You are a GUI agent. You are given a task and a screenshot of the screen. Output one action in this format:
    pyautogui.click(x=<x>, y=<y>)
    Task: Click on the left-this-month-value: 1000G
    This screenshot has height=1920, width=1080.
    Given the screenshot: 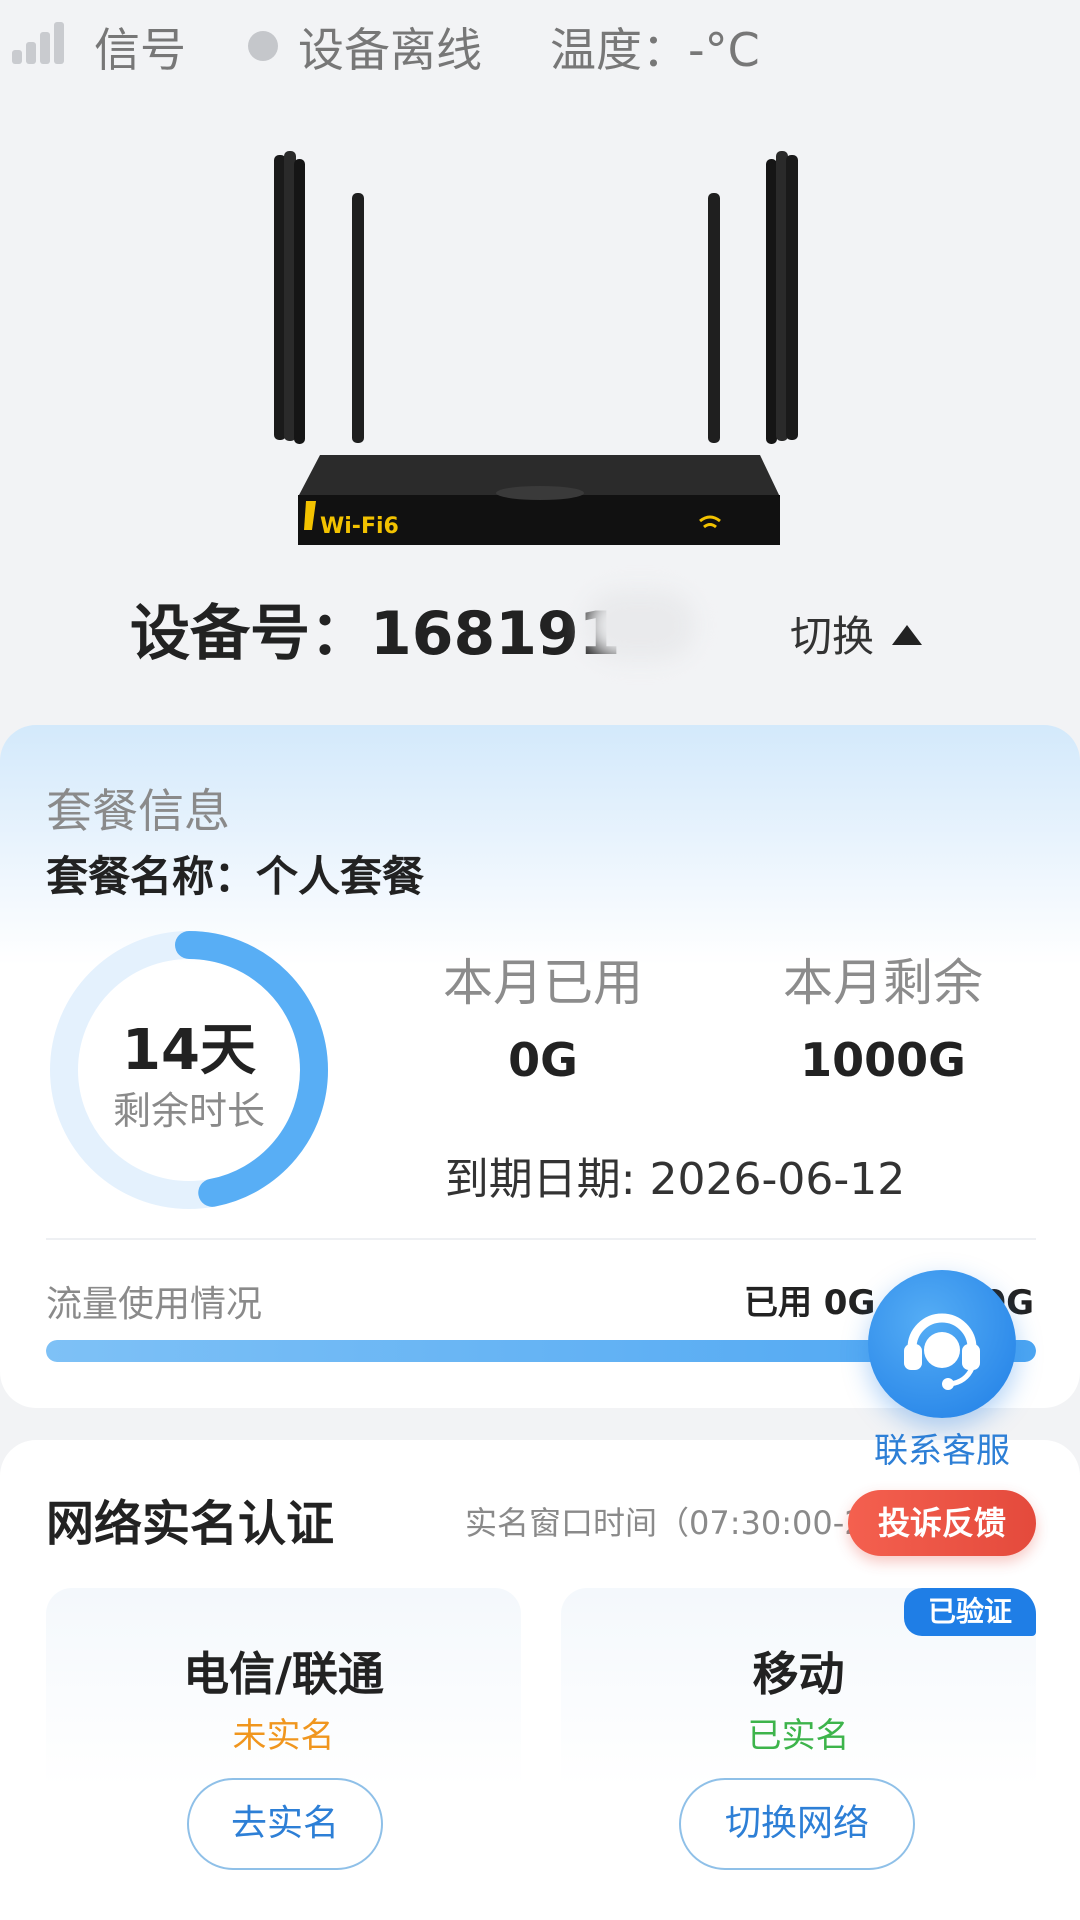 What is the action you would take?
    pyautogui.click(x=883, y=1060)
    